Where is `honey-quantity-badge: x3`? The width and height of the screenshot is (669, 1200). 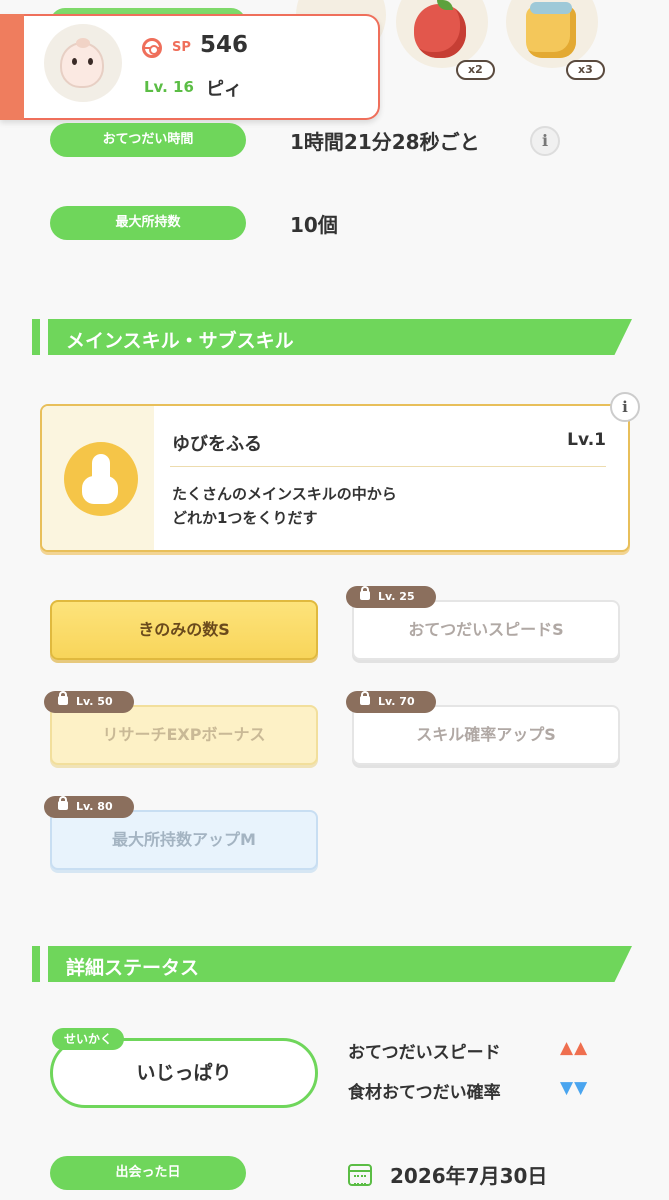
honey-quantity-badge: x3 is located at coordinates (585, 70).